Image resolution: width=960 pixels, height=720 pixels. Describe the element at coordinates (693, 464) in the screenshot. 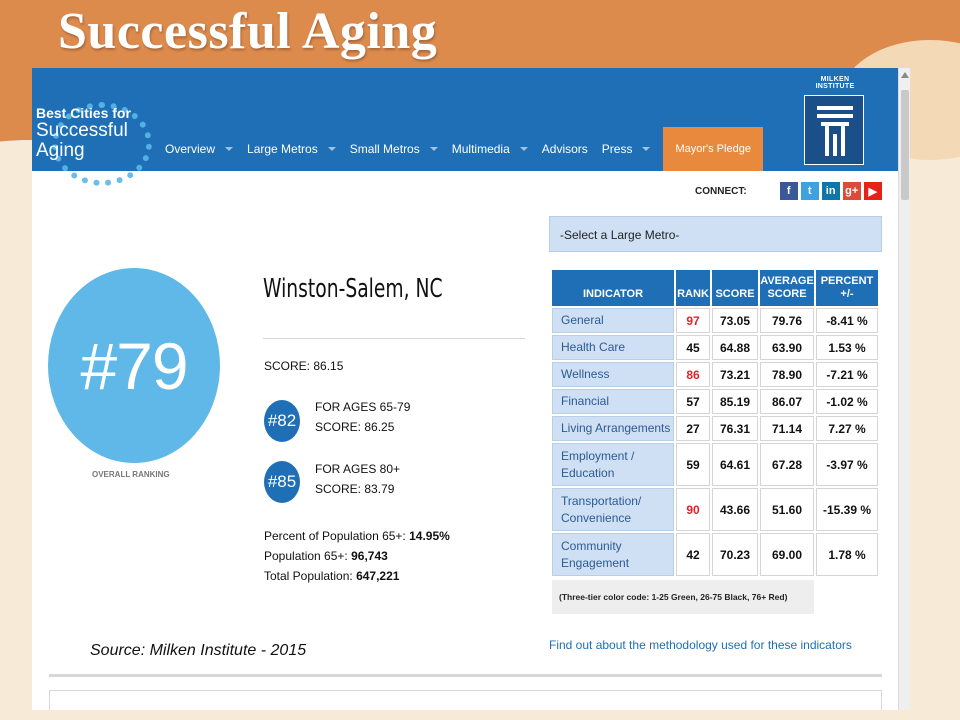

I see `indicator-rank: 59` at that location.